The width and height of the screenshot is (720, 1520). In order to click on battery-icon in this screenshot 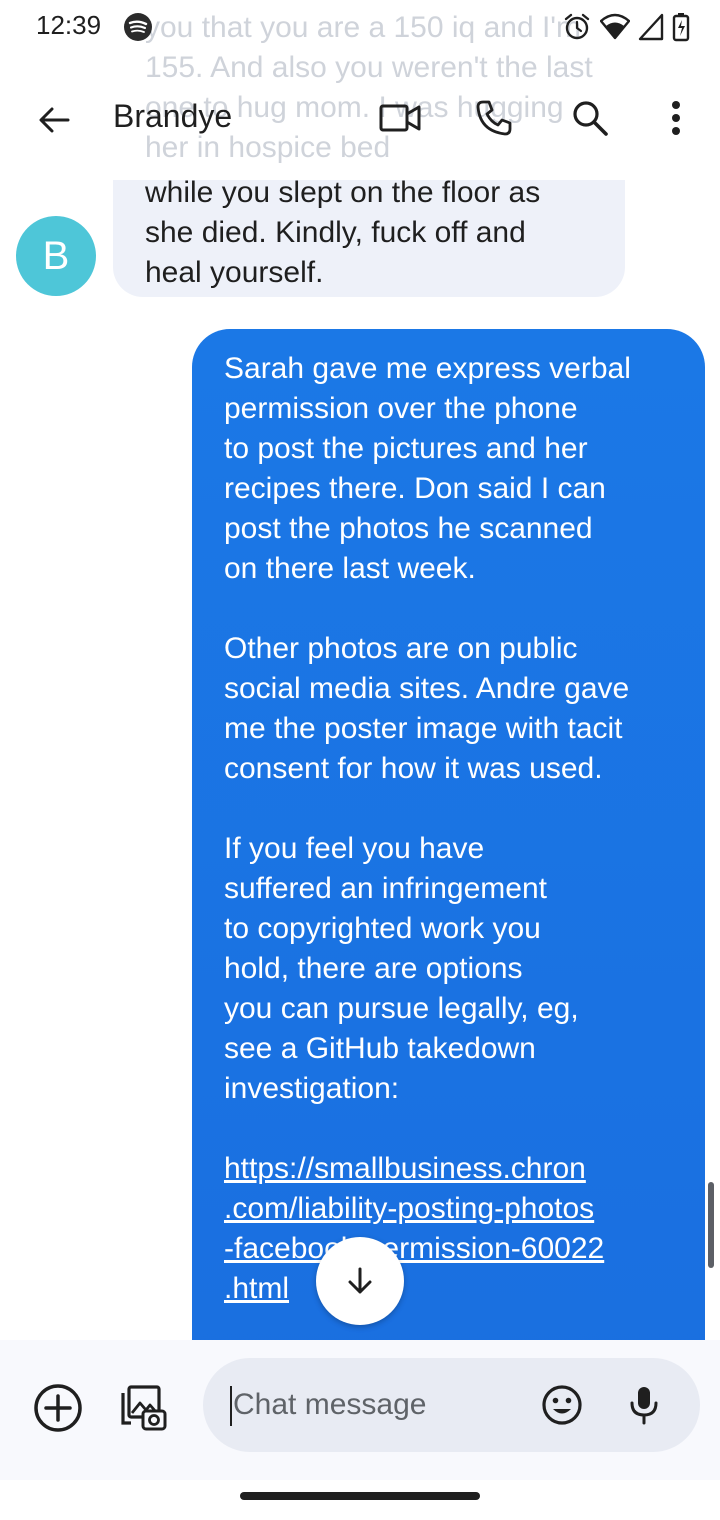, I will do `click(681, 27)`.